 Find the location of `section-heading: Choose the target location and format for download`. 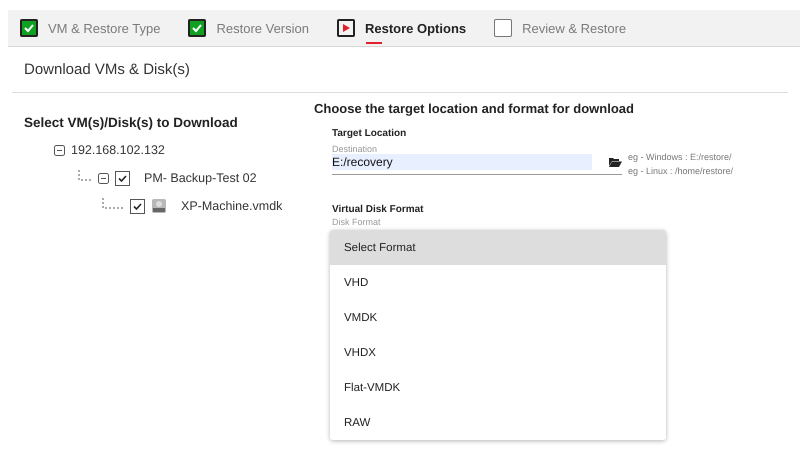

section-heading: Choose the target location and format for download is located at coordinates (474, 108).